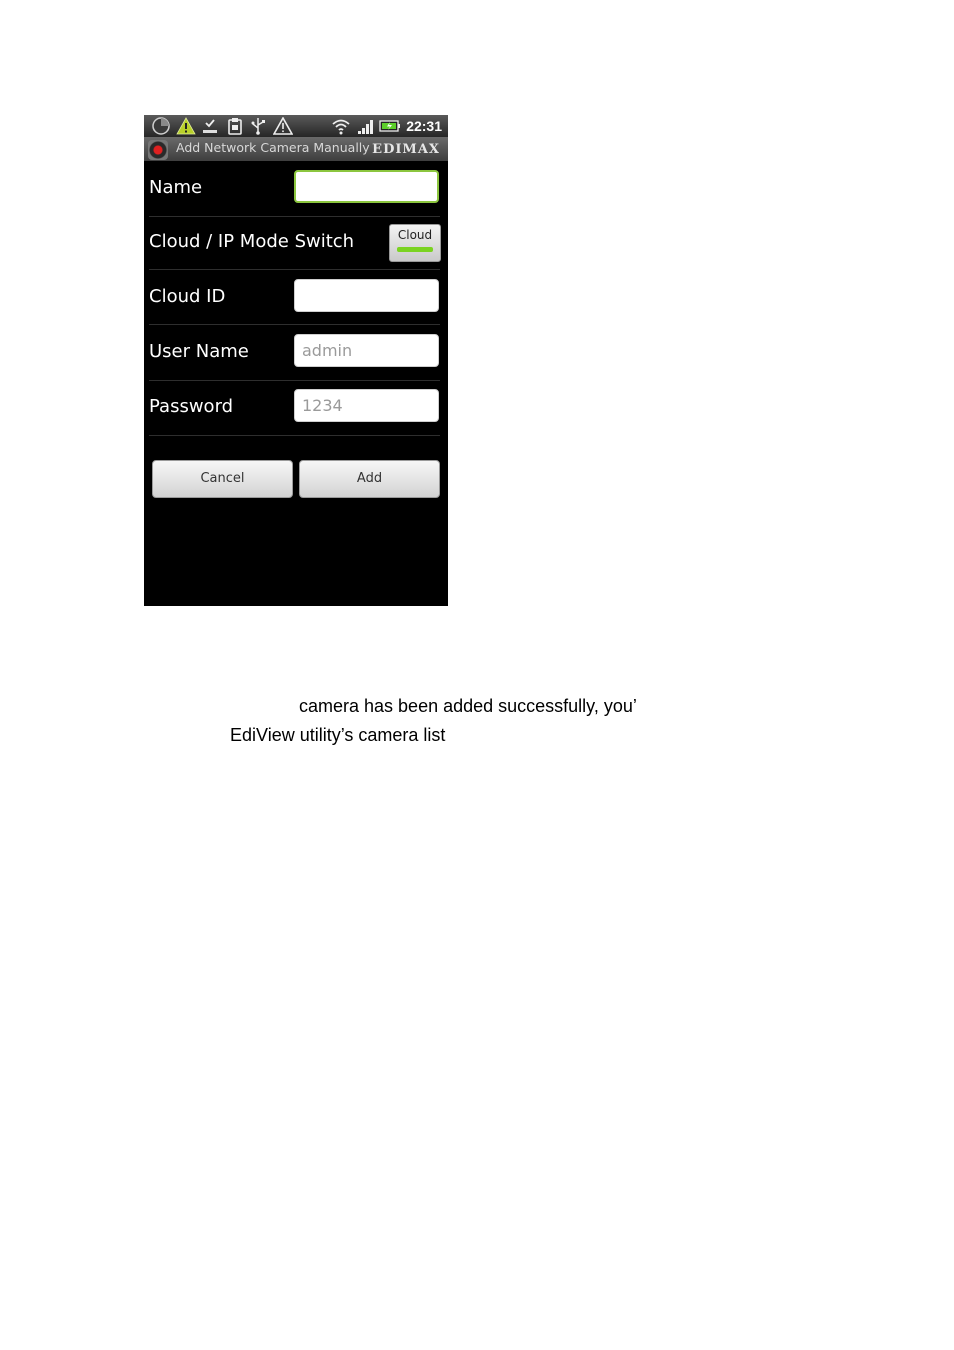 The image size is (954, 1350). Describe the element at coordinates (338, 735) in the screenshot. I see `document-text-line: EdiView utility’s camera list` at that location.